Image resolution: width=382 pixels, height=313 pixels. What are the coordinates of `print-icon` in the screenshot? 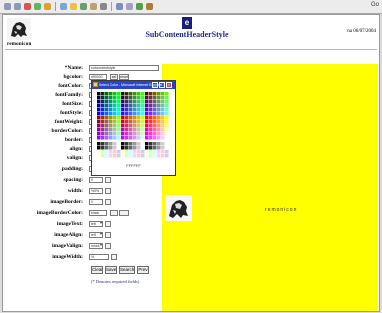 It's located at (103, 6).